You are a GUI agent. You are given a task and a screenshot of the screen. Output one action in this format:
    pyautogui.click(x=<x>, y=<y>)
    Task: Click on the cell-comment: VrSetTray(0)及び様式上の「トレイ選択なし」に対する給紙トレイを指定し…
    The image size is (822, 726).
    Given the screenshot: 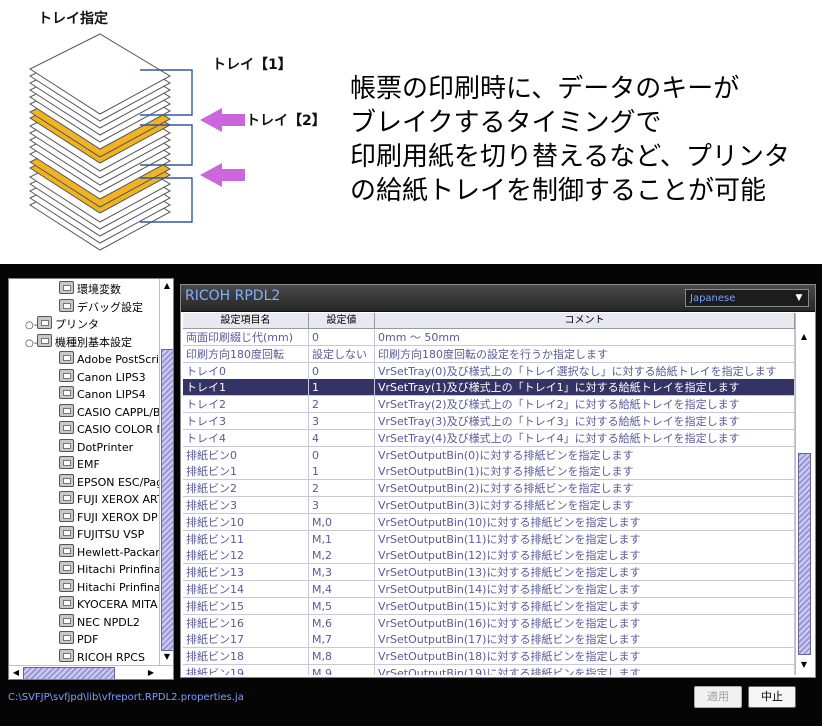 What is the action you would take?
    pyautogui.click(x=585, y=371)
    